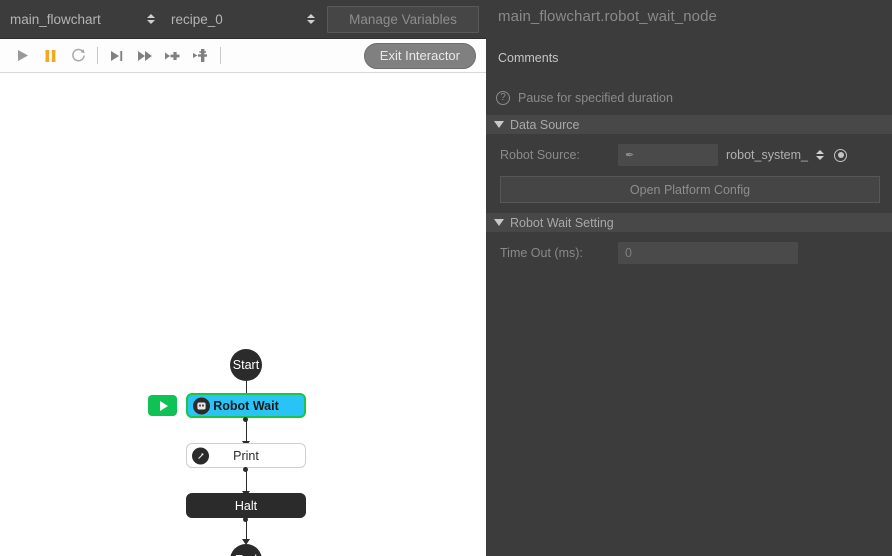 The height and width of the screenshot is (556, 892). I want to click on robot-source-row: Robot Source: ✒ robot_system_, so click(689, 155).